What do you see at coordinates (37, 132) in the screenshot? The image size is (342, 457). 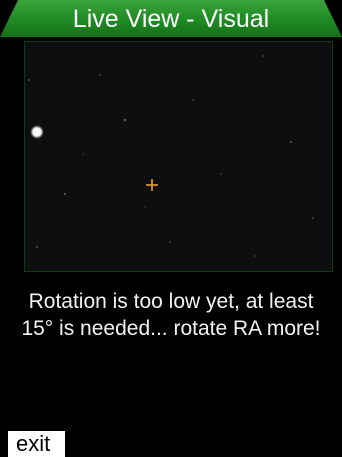 I see `bright-star` at bounding box center [37, 132].